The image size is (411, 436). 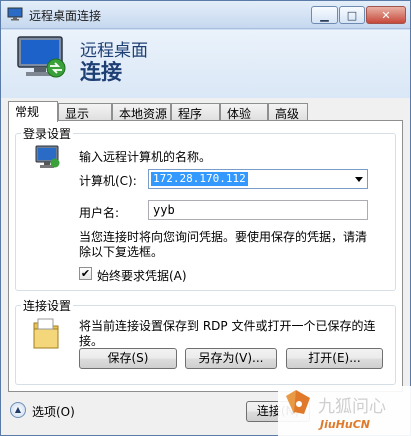 What do you see at coordinates (128, 358) in the screenshot?
I see `save-button: 保存(S)` at bounding box center [128, 358].